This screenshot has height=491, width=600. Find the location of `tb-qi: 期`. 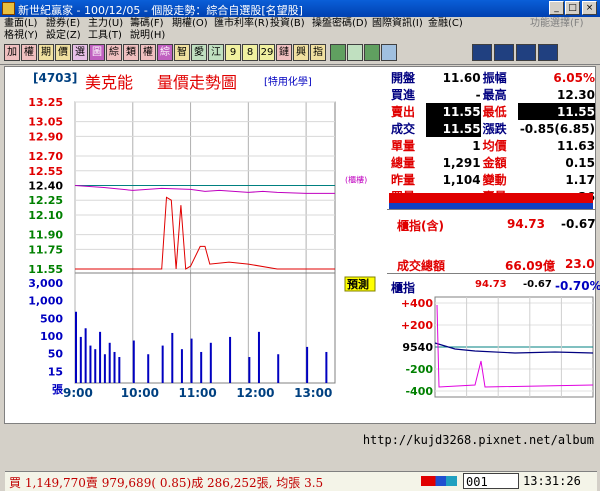

tb-qi: 期 is located at coordinates (46, 52).